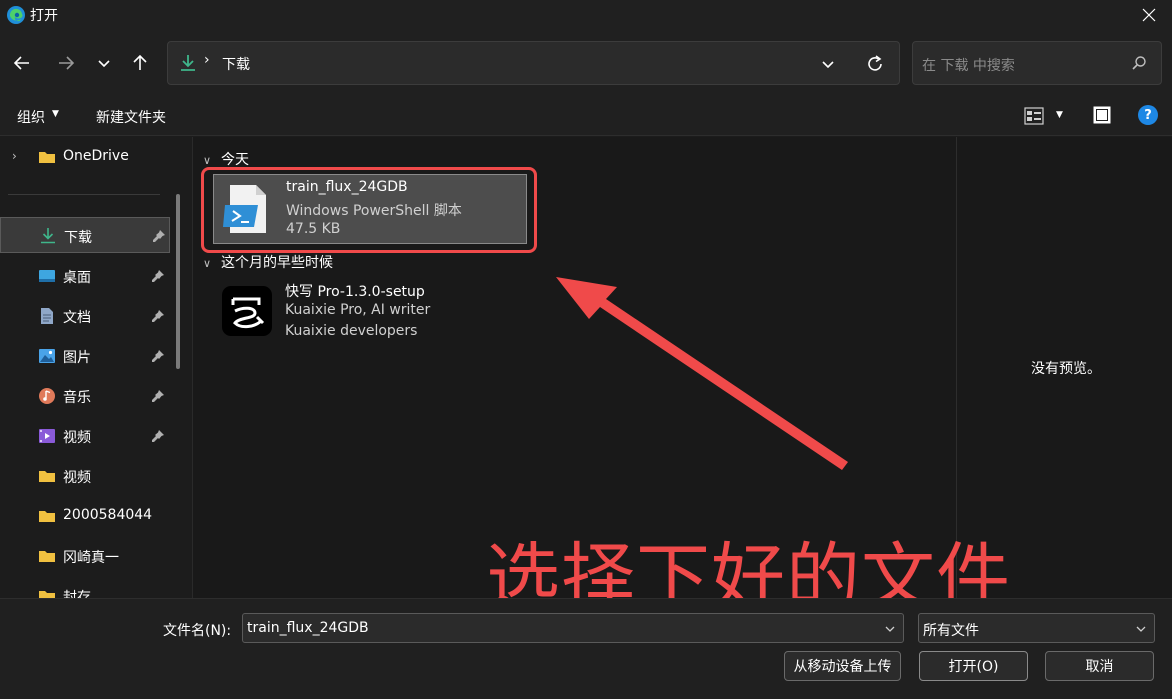  I want to click on group-header-today: ∨ 今天, so click(226, 159).